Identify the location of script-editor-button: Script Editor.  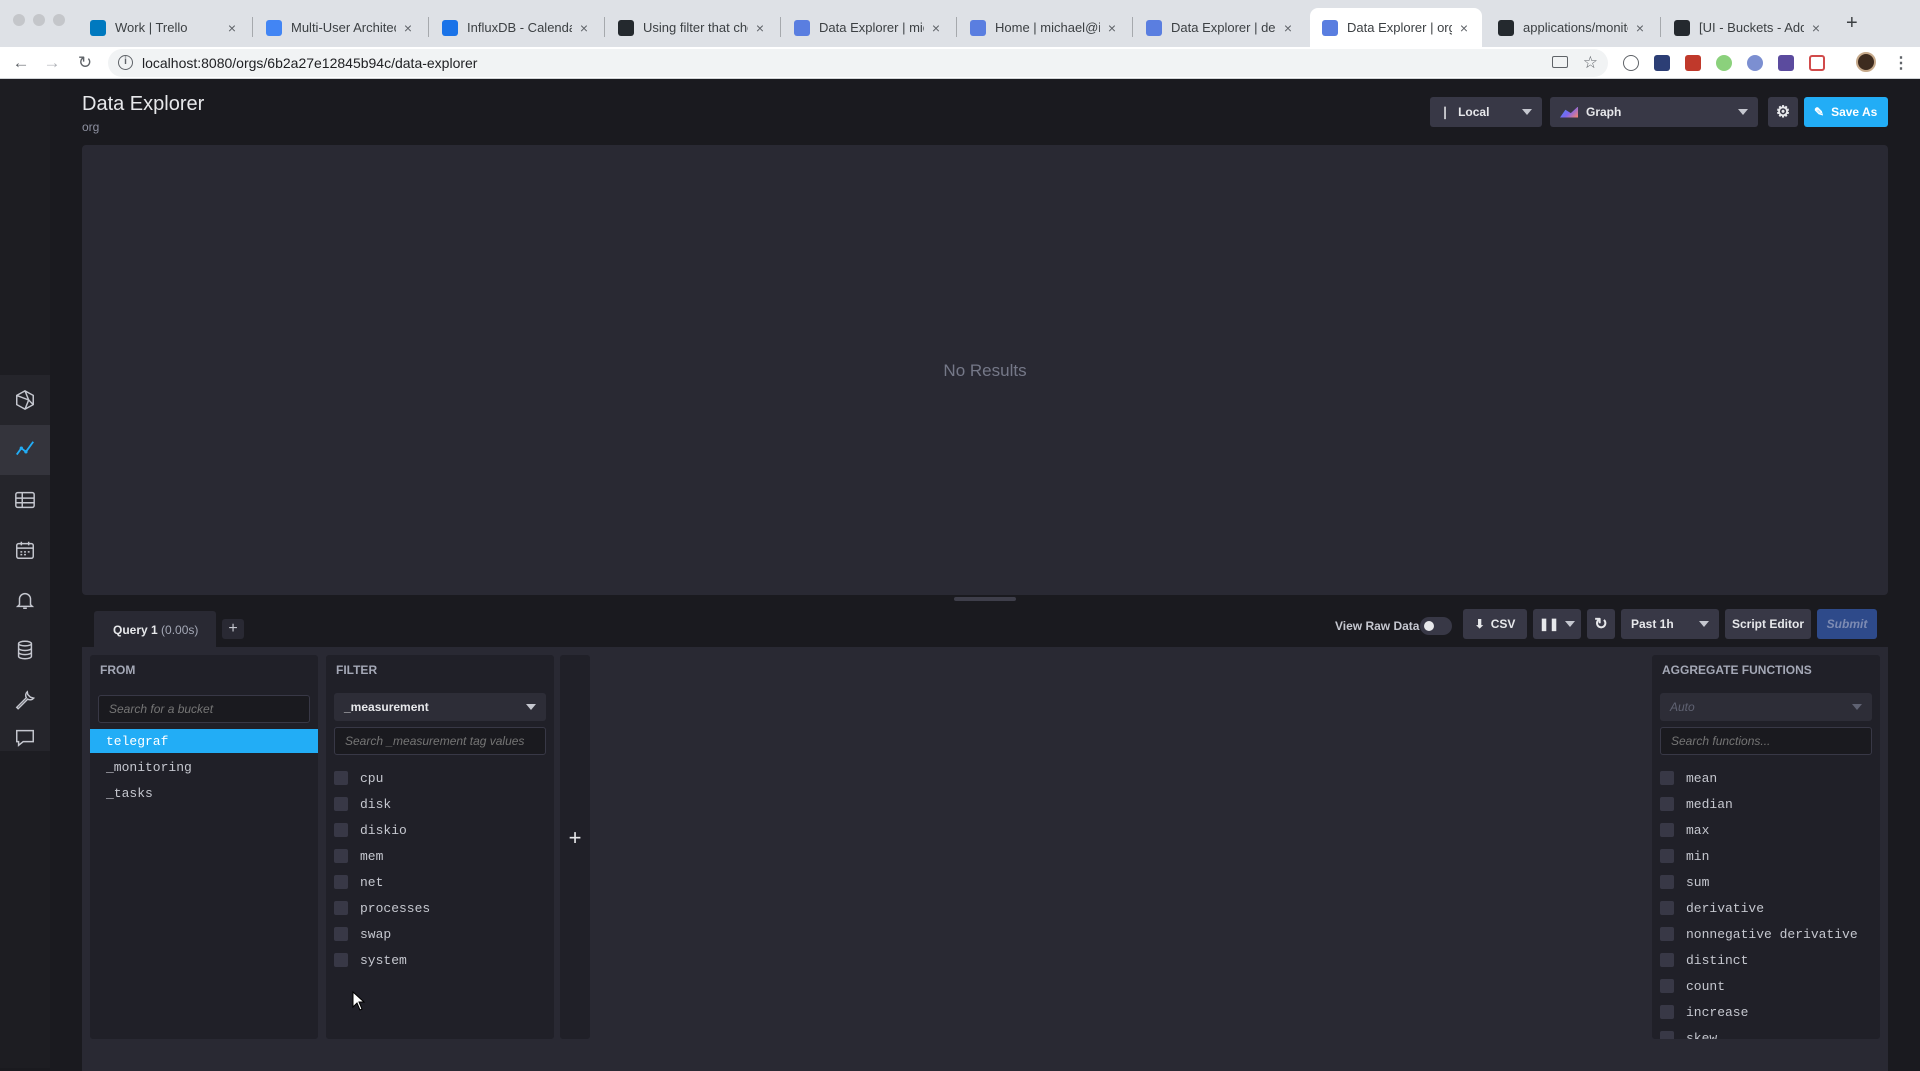
(1768, 624).